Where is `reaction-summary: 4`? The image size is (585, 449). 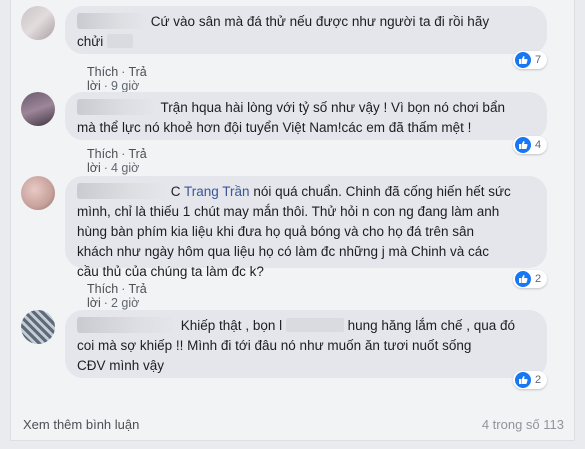
reaction-summary: 4 is located at coordinates (530, 145).